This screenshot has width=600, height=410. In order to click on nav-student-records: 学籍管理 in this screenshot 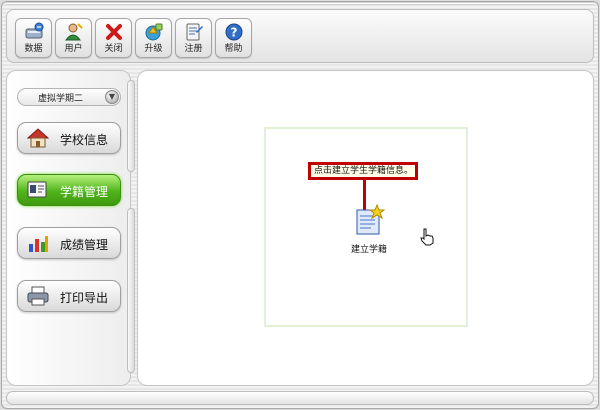, I will do `click(69, 190)`.